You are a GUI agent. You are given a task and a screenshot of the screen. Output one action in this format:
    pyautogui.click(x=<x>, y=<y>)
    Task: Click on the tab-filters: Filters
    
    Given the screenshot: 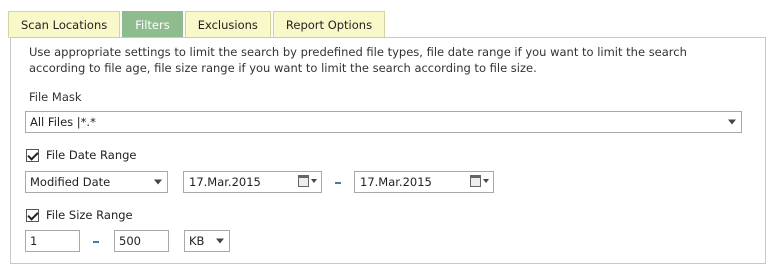 What is the action you would take?
    pyautogui.click(x=152, y=24)
    